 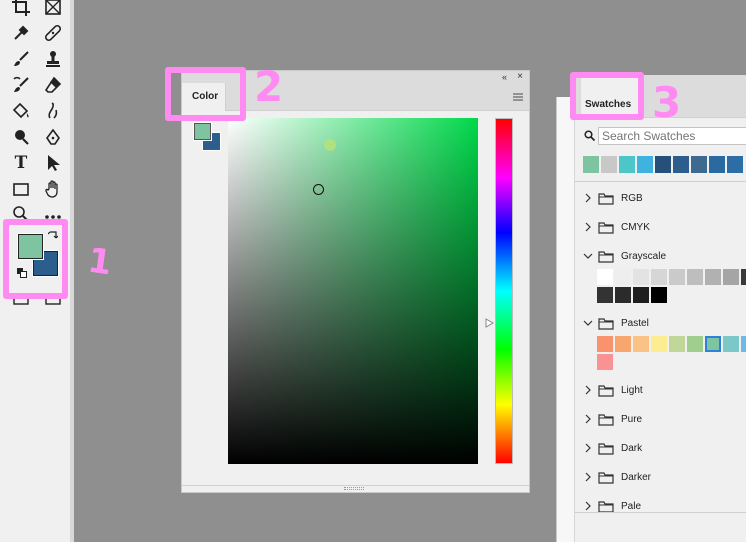 I want to click on annotation-number-2: 2, so click(x=269, y=86).